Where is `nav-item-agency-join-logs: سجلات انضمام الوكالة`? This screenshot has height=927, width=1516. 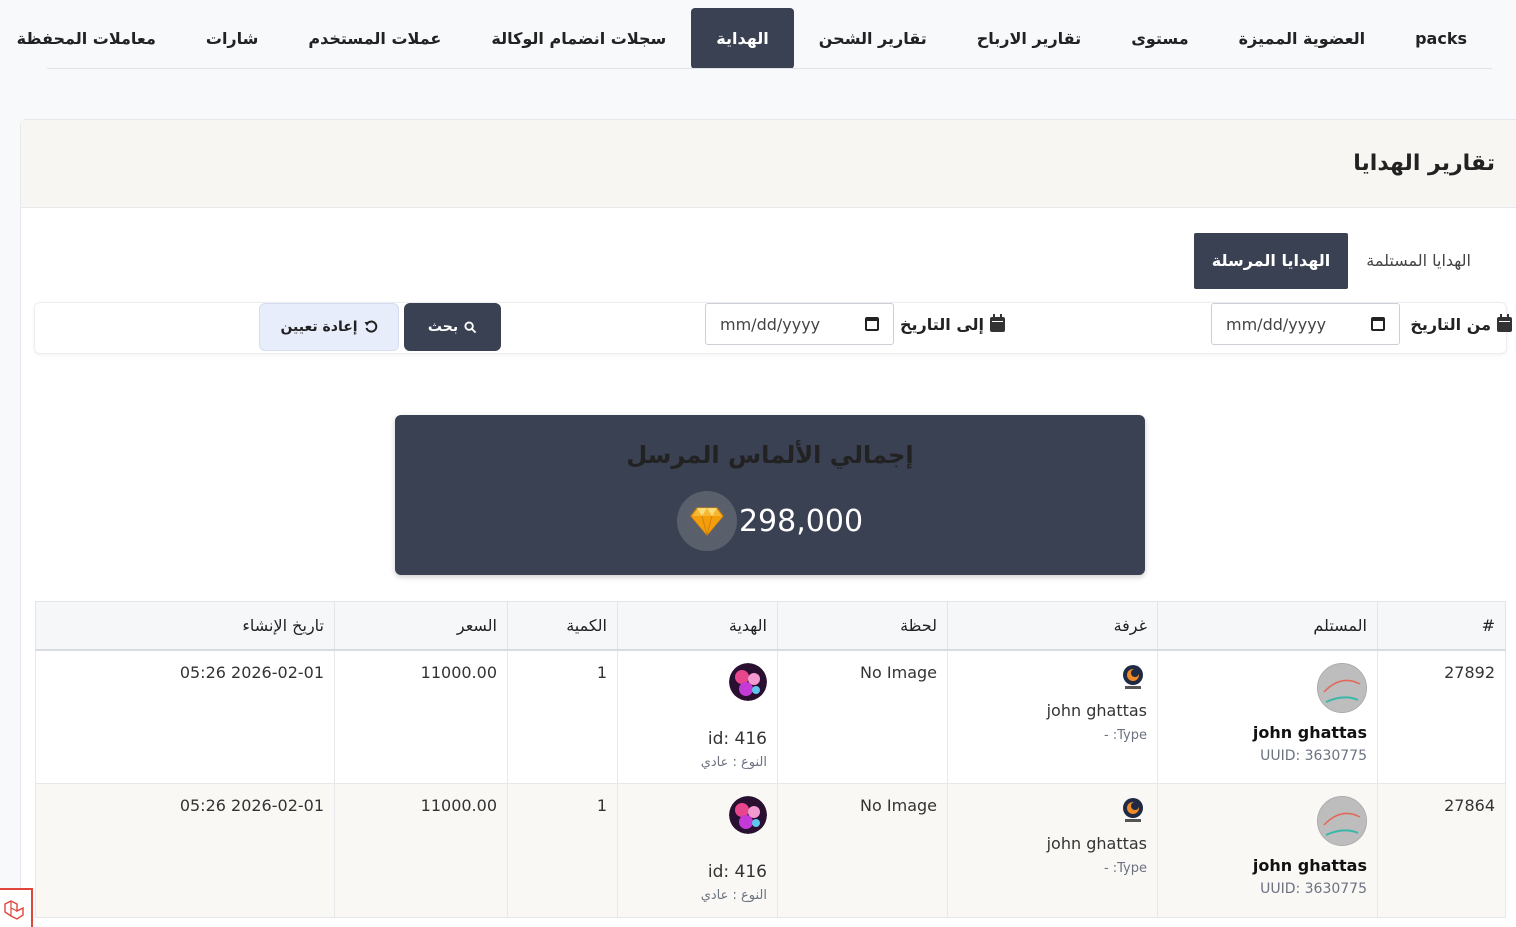 nav-item-agency-join-logs: سجلات انضمام الوكالة is located at coordinates (578, 38).